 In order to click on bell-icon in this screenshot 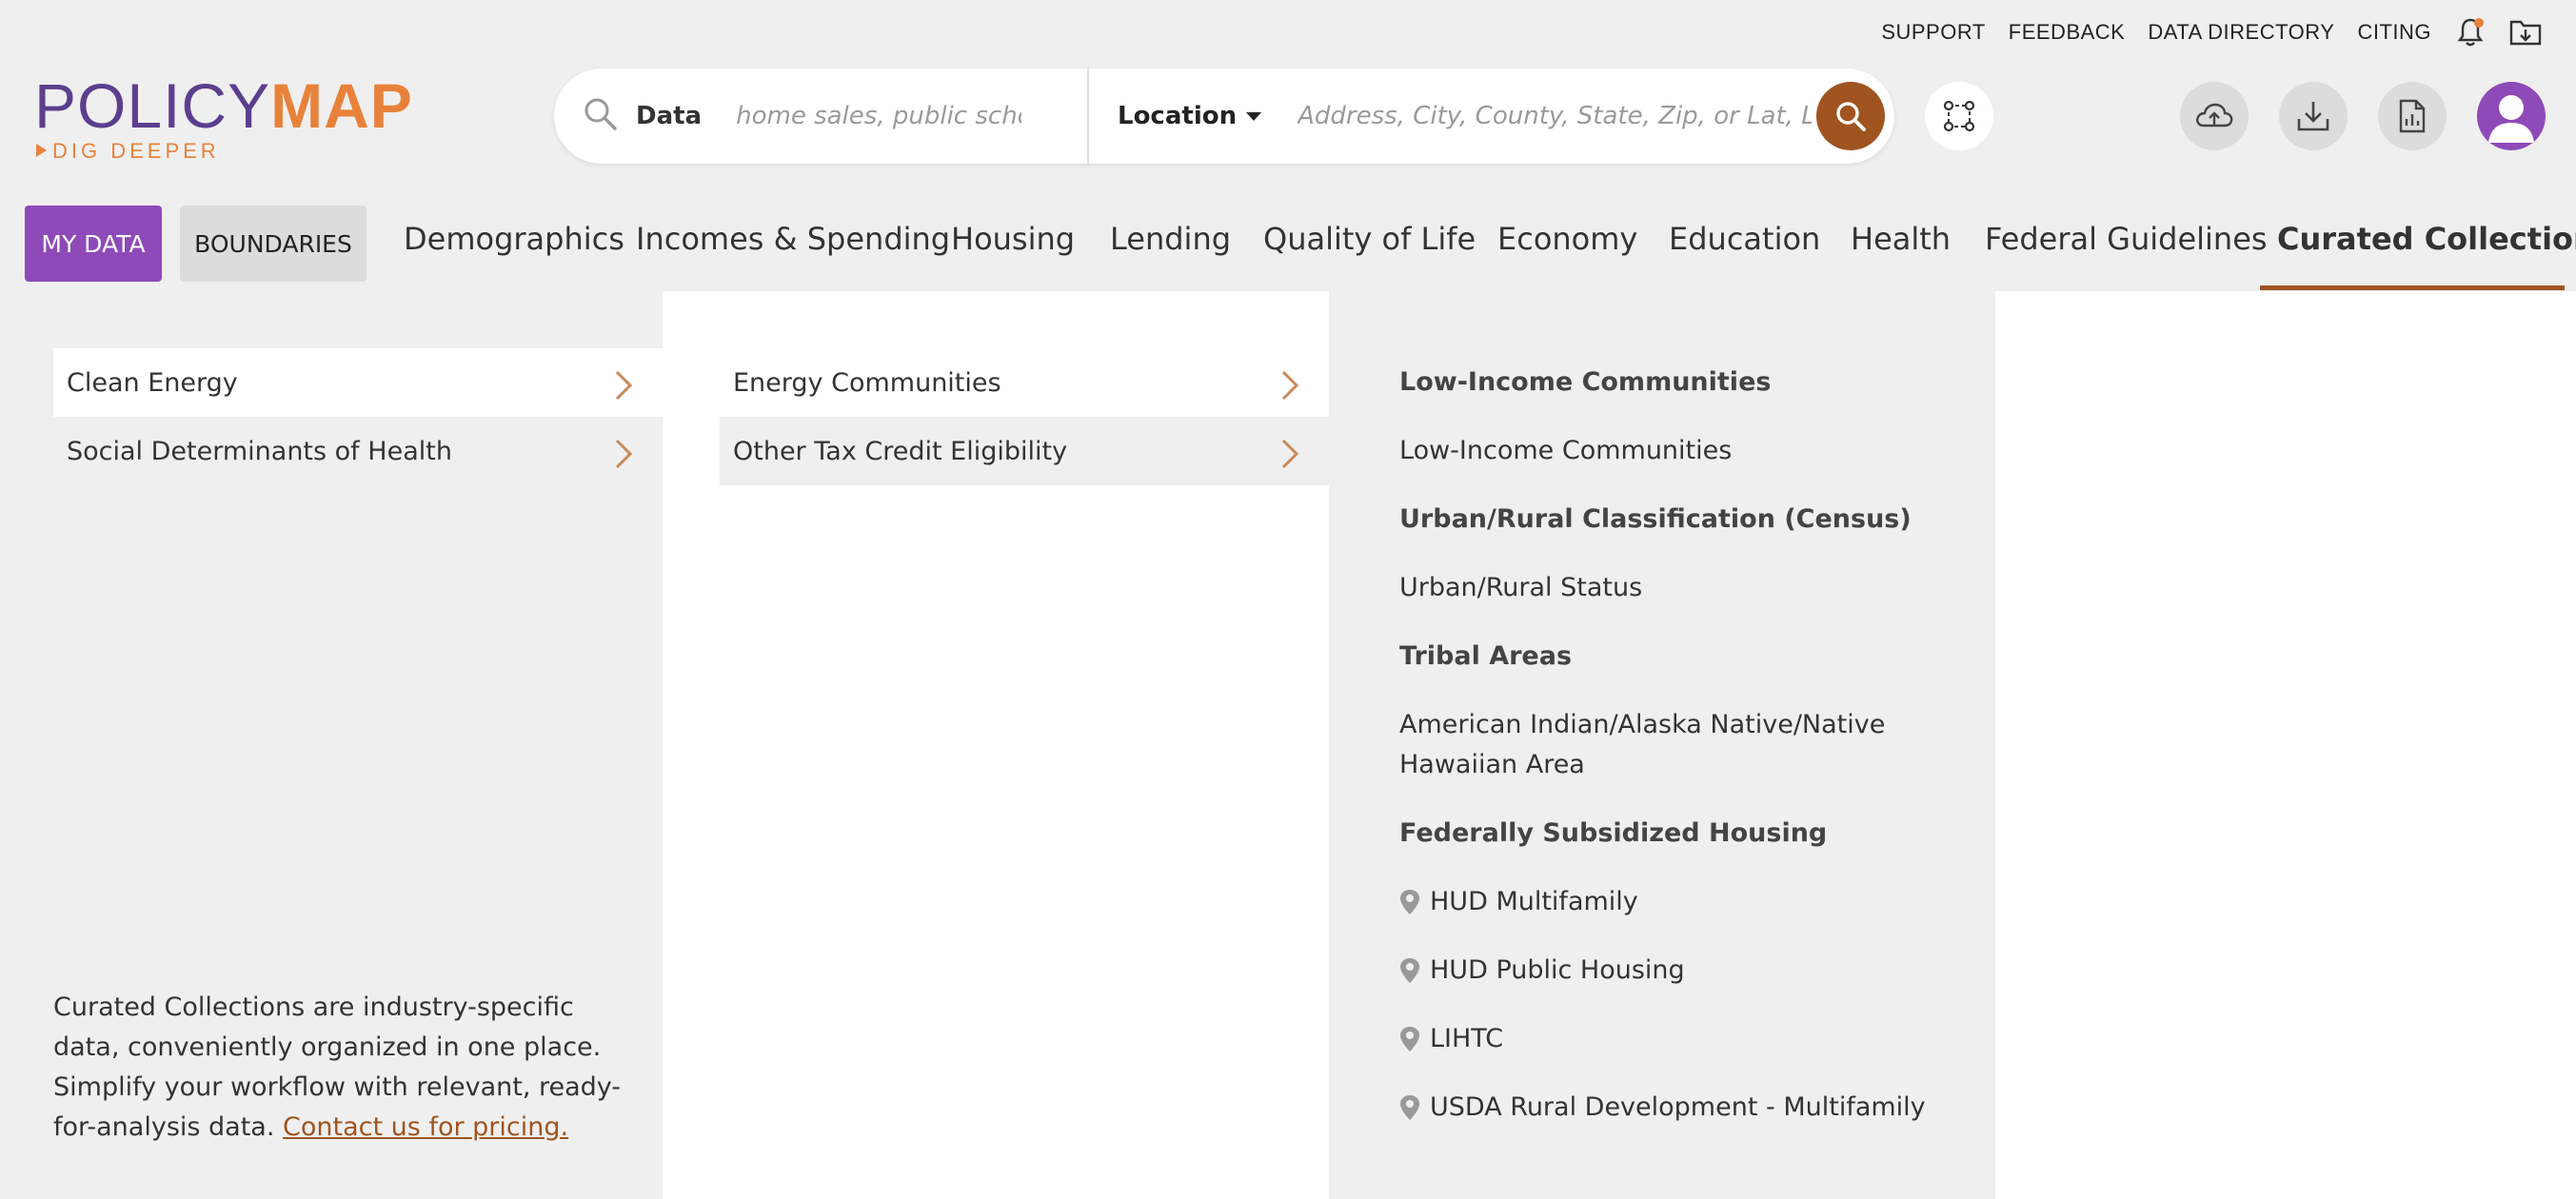, I will do `click(2470, 32)`.